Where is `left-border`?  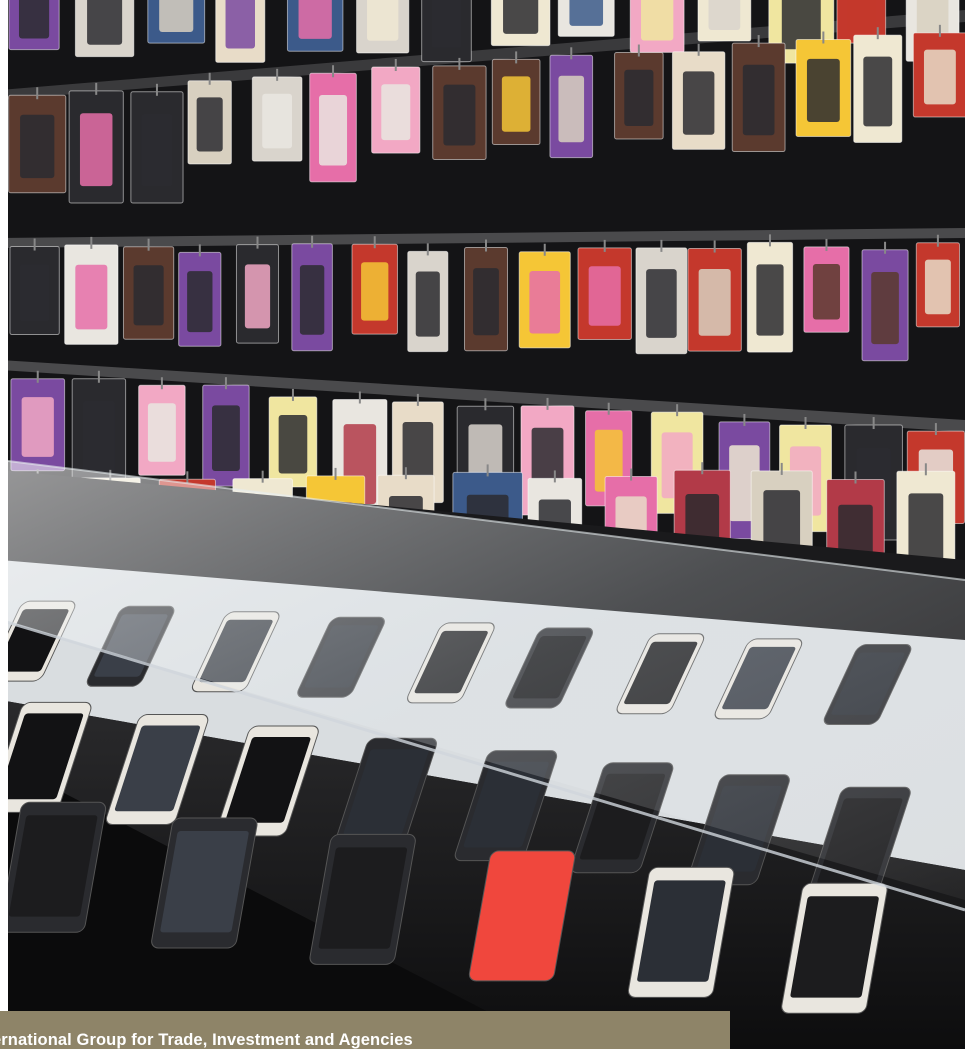
left-border is located at coordinates (4, 524).